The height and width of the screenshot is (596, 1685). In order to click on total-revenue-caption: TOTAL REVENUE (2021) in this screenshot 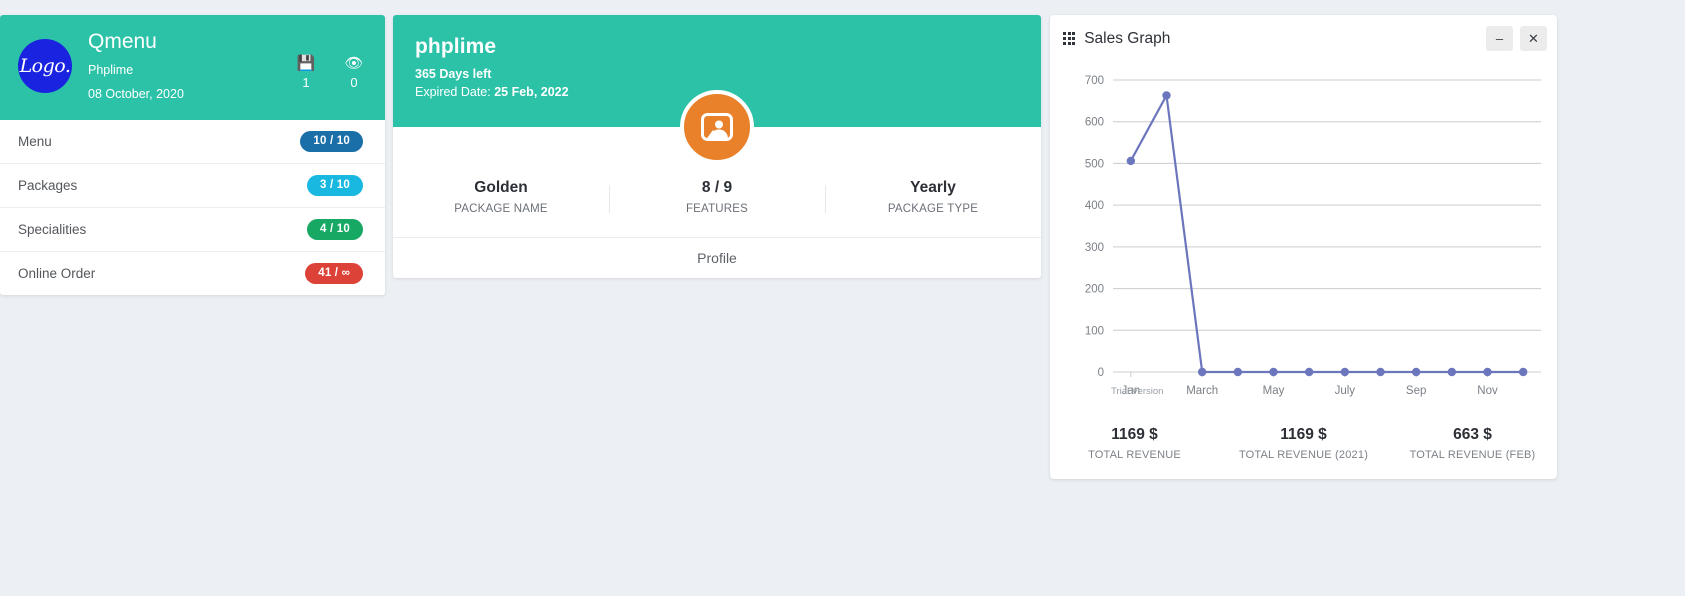, I will do `click(1303, 455)`.